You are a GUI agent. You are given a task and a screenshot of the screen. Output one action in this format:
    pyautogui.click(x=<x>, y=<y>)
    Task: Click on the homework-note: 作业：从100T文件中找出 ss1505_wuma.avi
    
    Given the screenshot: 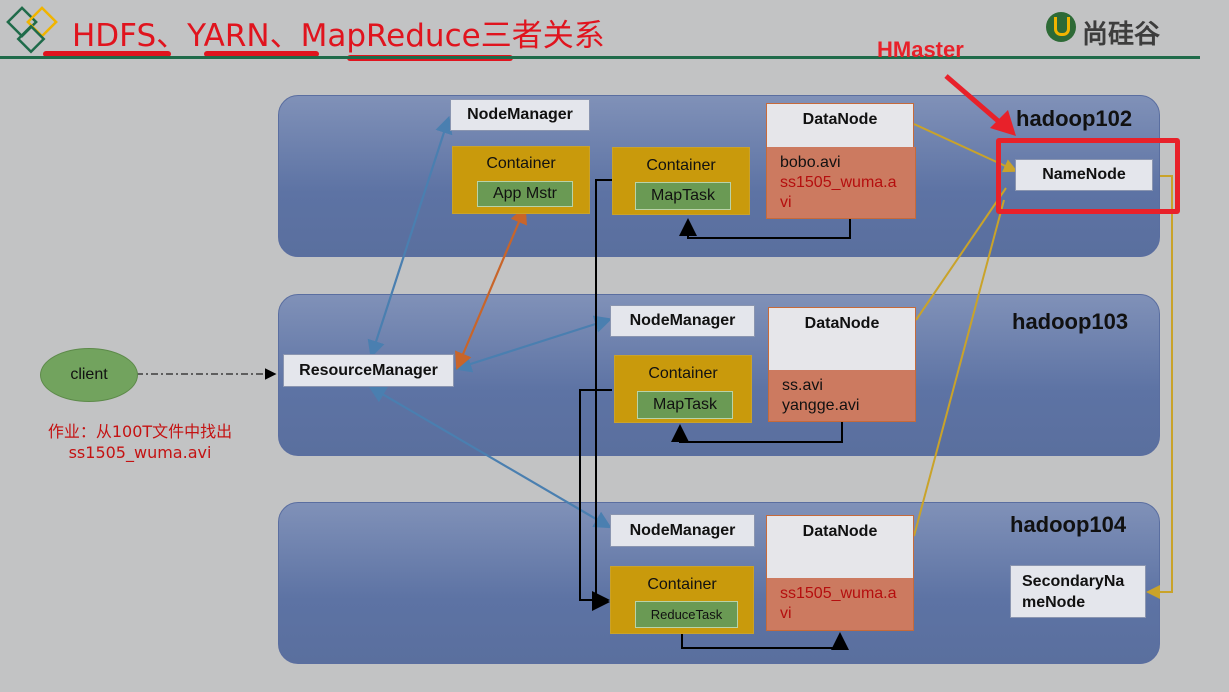 What is the action you would take?
    pyautogui.click(x=140, y=442)
    